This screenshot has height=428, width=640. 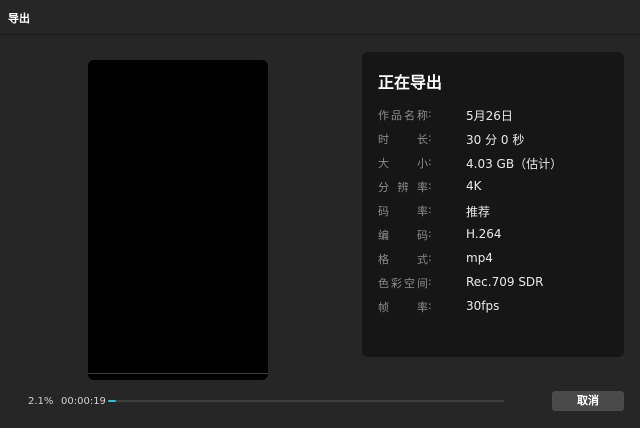 I want to click on info-value: 30fps, so click(x=483, y=306).